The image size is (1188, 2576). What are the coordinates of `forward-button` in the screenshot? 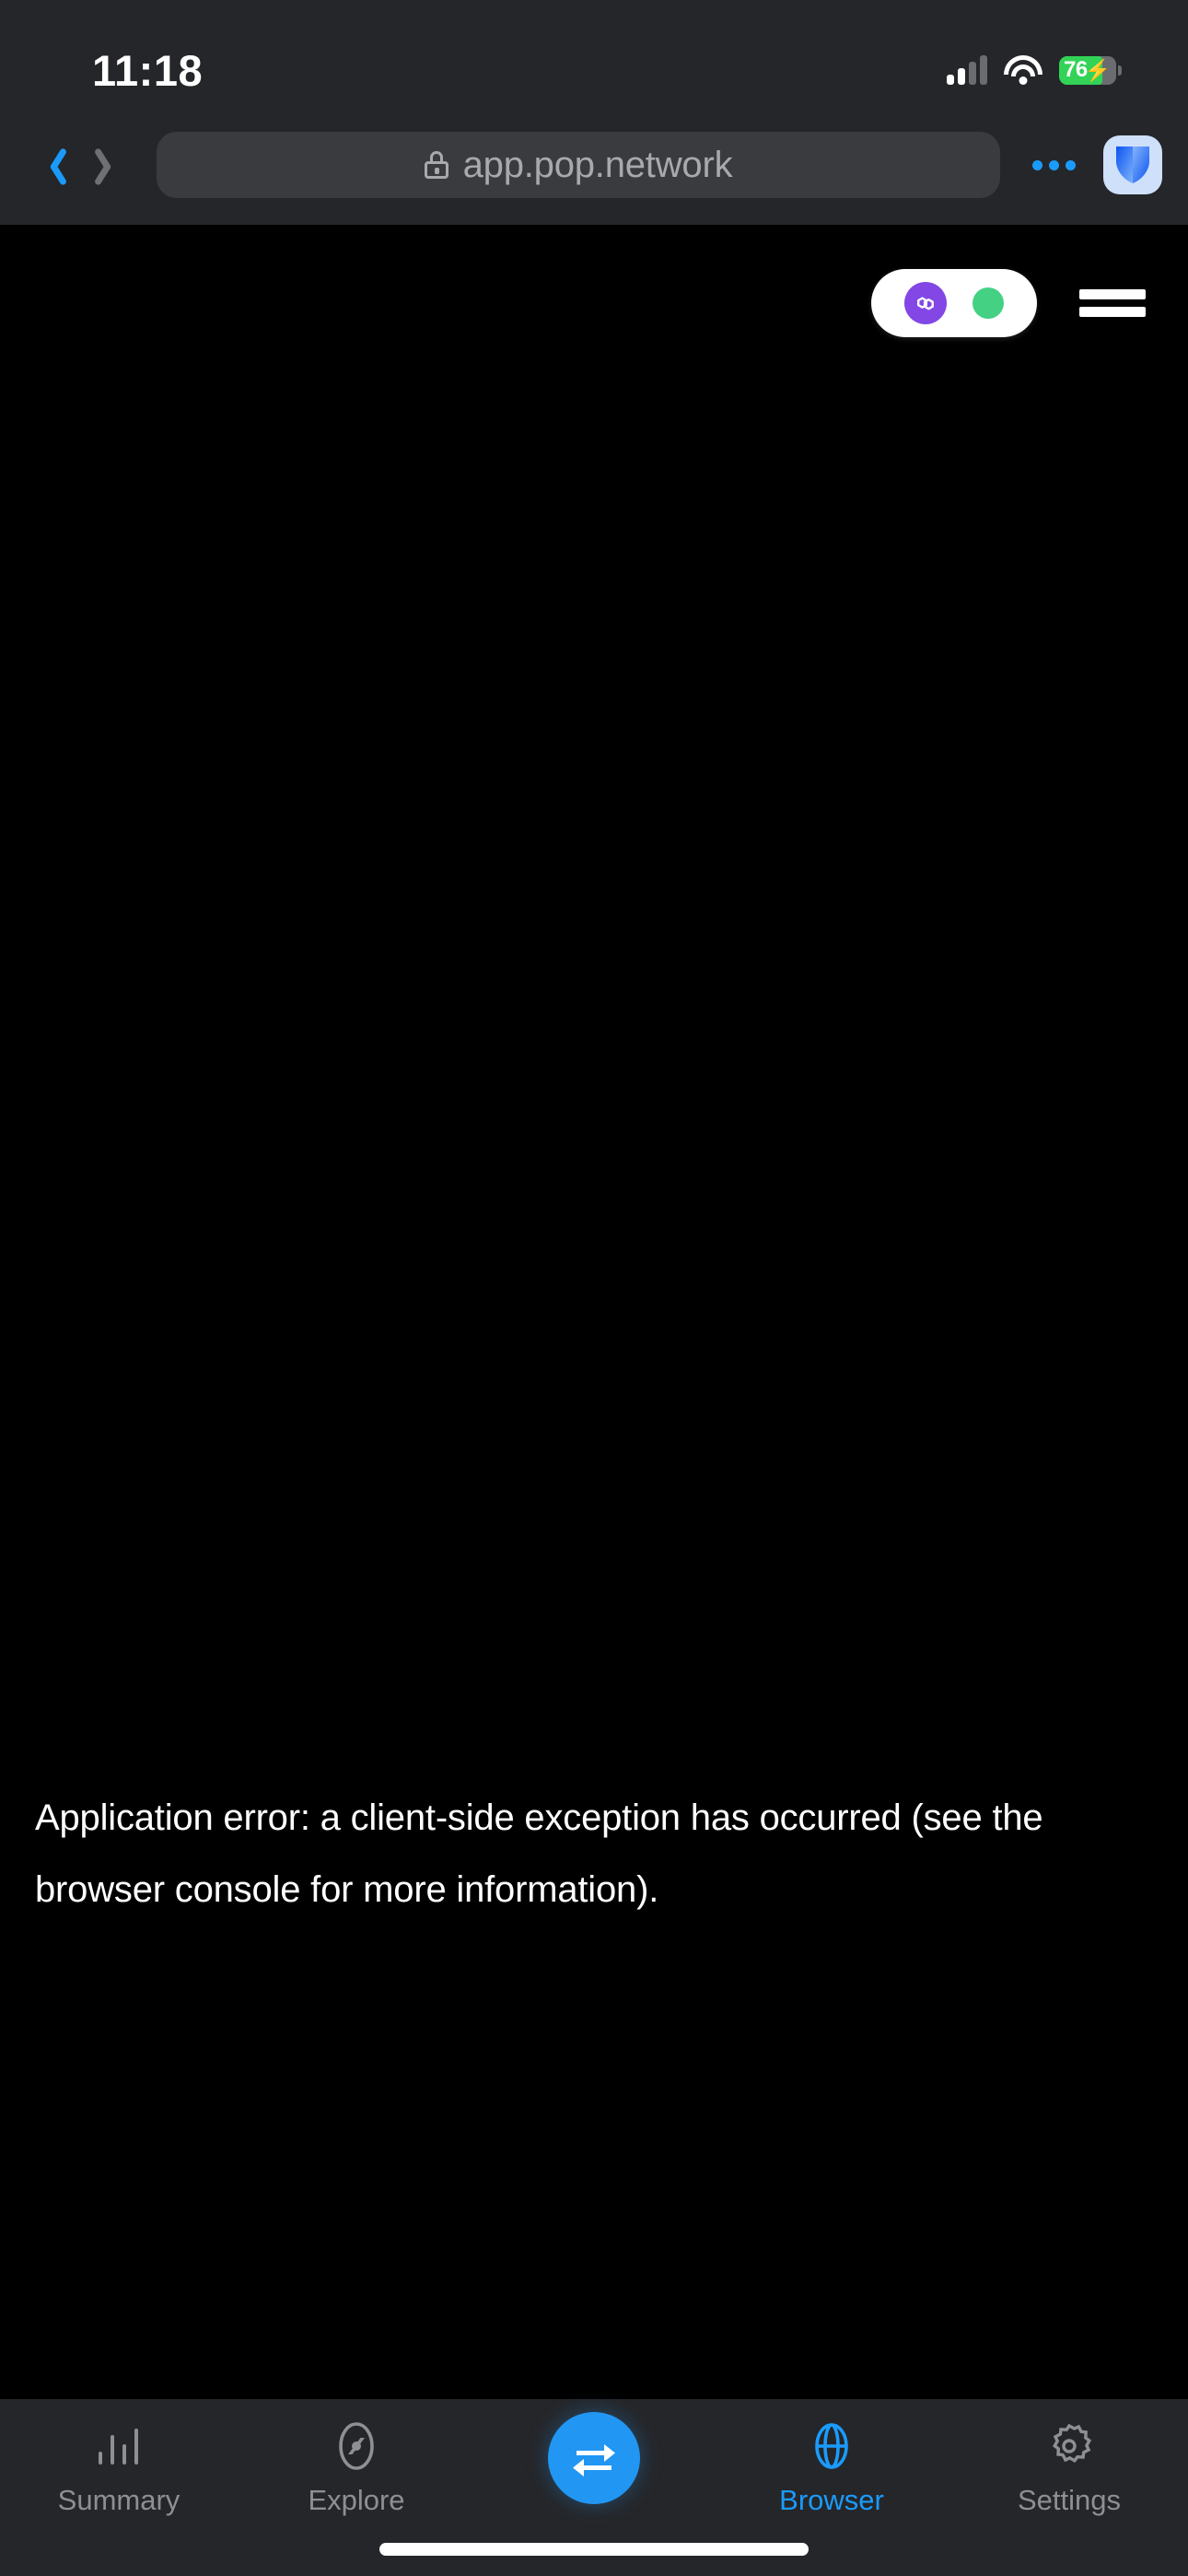 It's located at (109, 165).